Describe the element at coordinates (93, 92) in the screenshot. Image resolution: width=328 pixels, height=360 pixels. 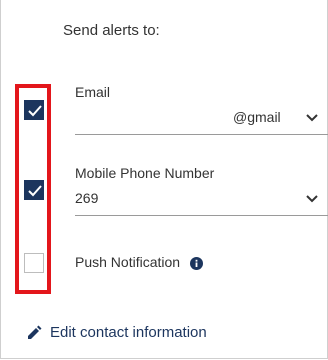
I see `email-label: Email` at that location.